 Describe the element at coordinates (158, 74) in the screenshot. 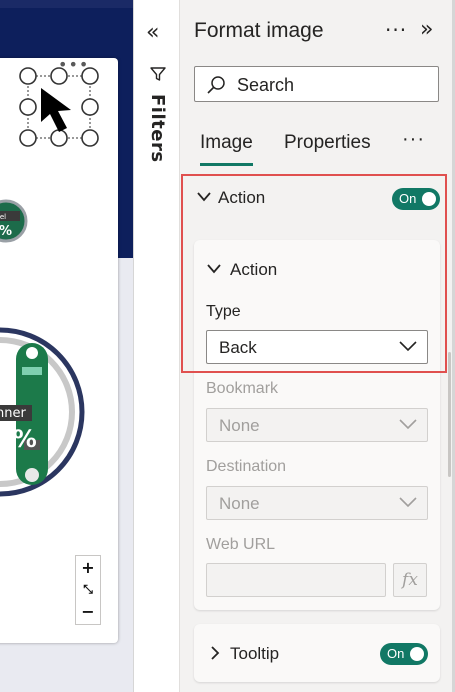

I see `filter-funnel-icon` at that location.